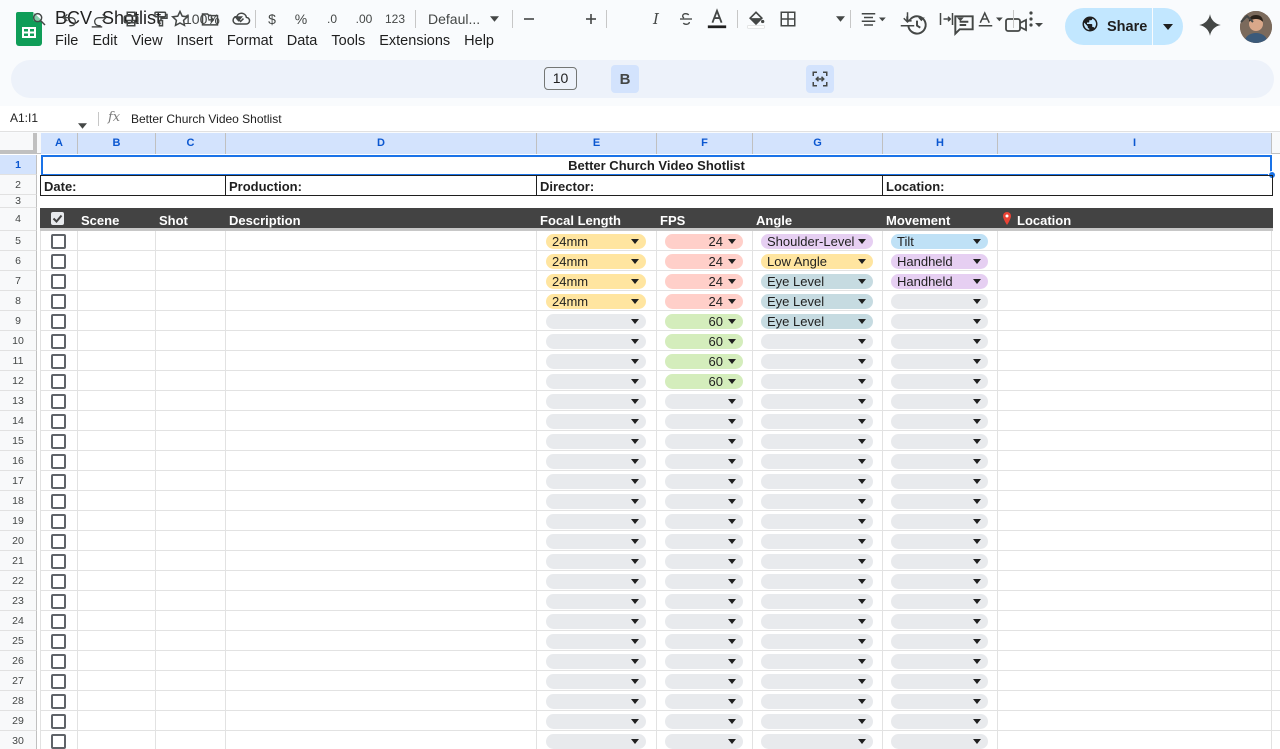 This screenshot has width=1280, height=749. What do you see at coordinates (332, 19) in the screenshot?
I see `decrease-decimal-button: .0` at bounding box center [332, 19].